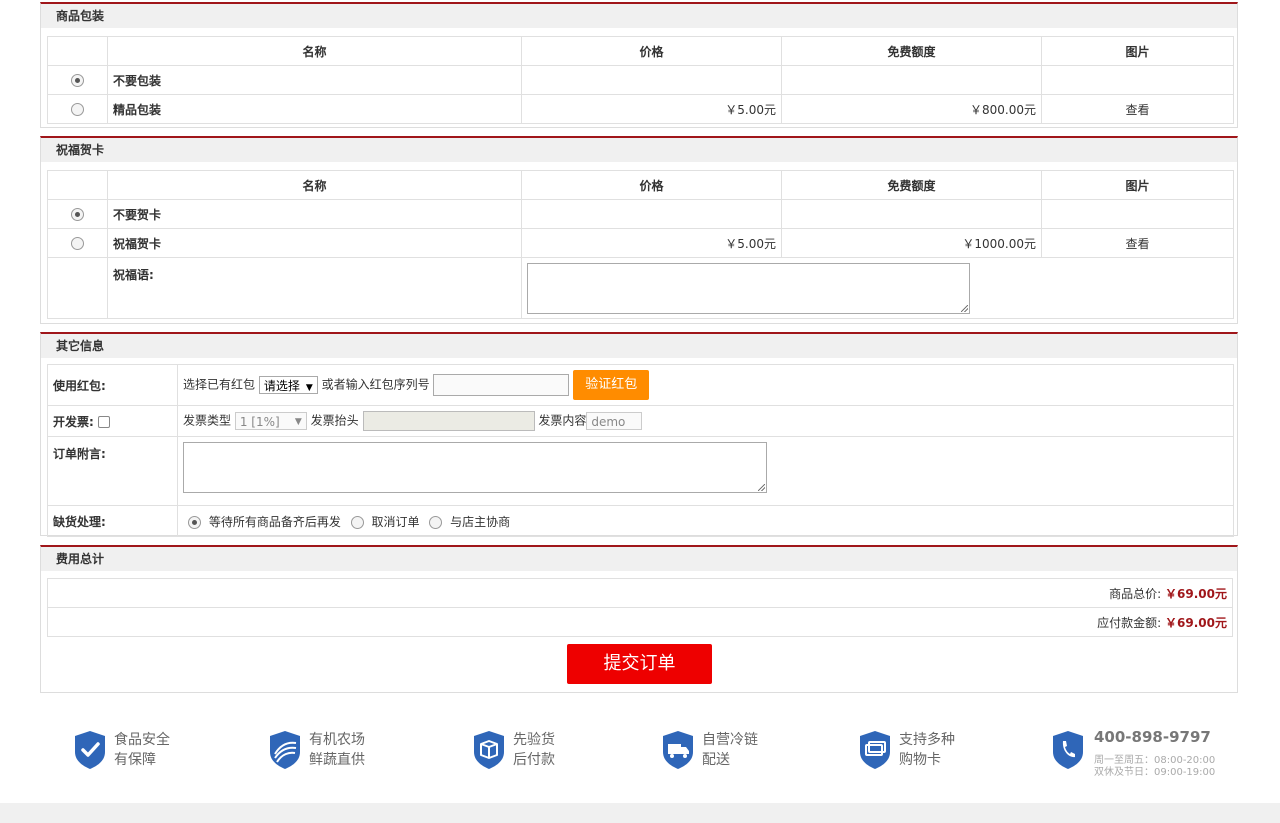 The image size is (1280, 823). I want to click on bonus-label: 使用红包:, so click(112, 385).